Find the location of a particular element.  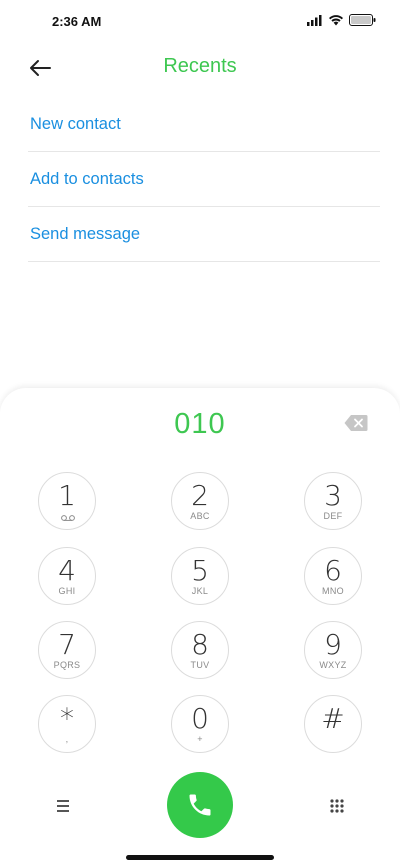

keypad-grid-icon is located at coordinates (337, 806).